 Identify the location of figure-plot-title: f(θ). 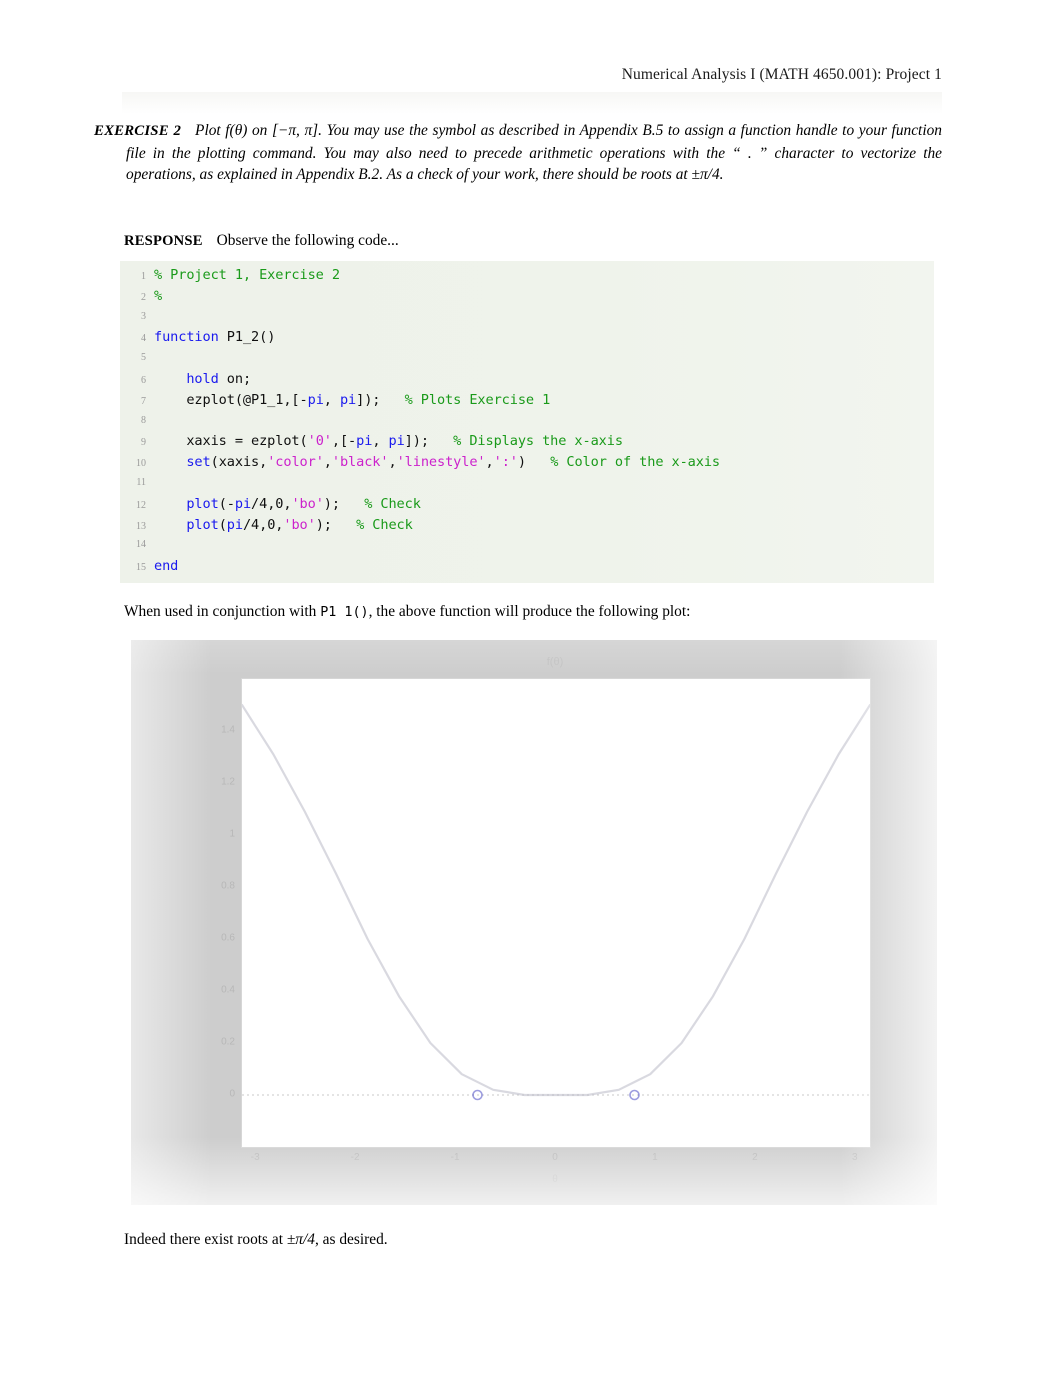
(555, 662).